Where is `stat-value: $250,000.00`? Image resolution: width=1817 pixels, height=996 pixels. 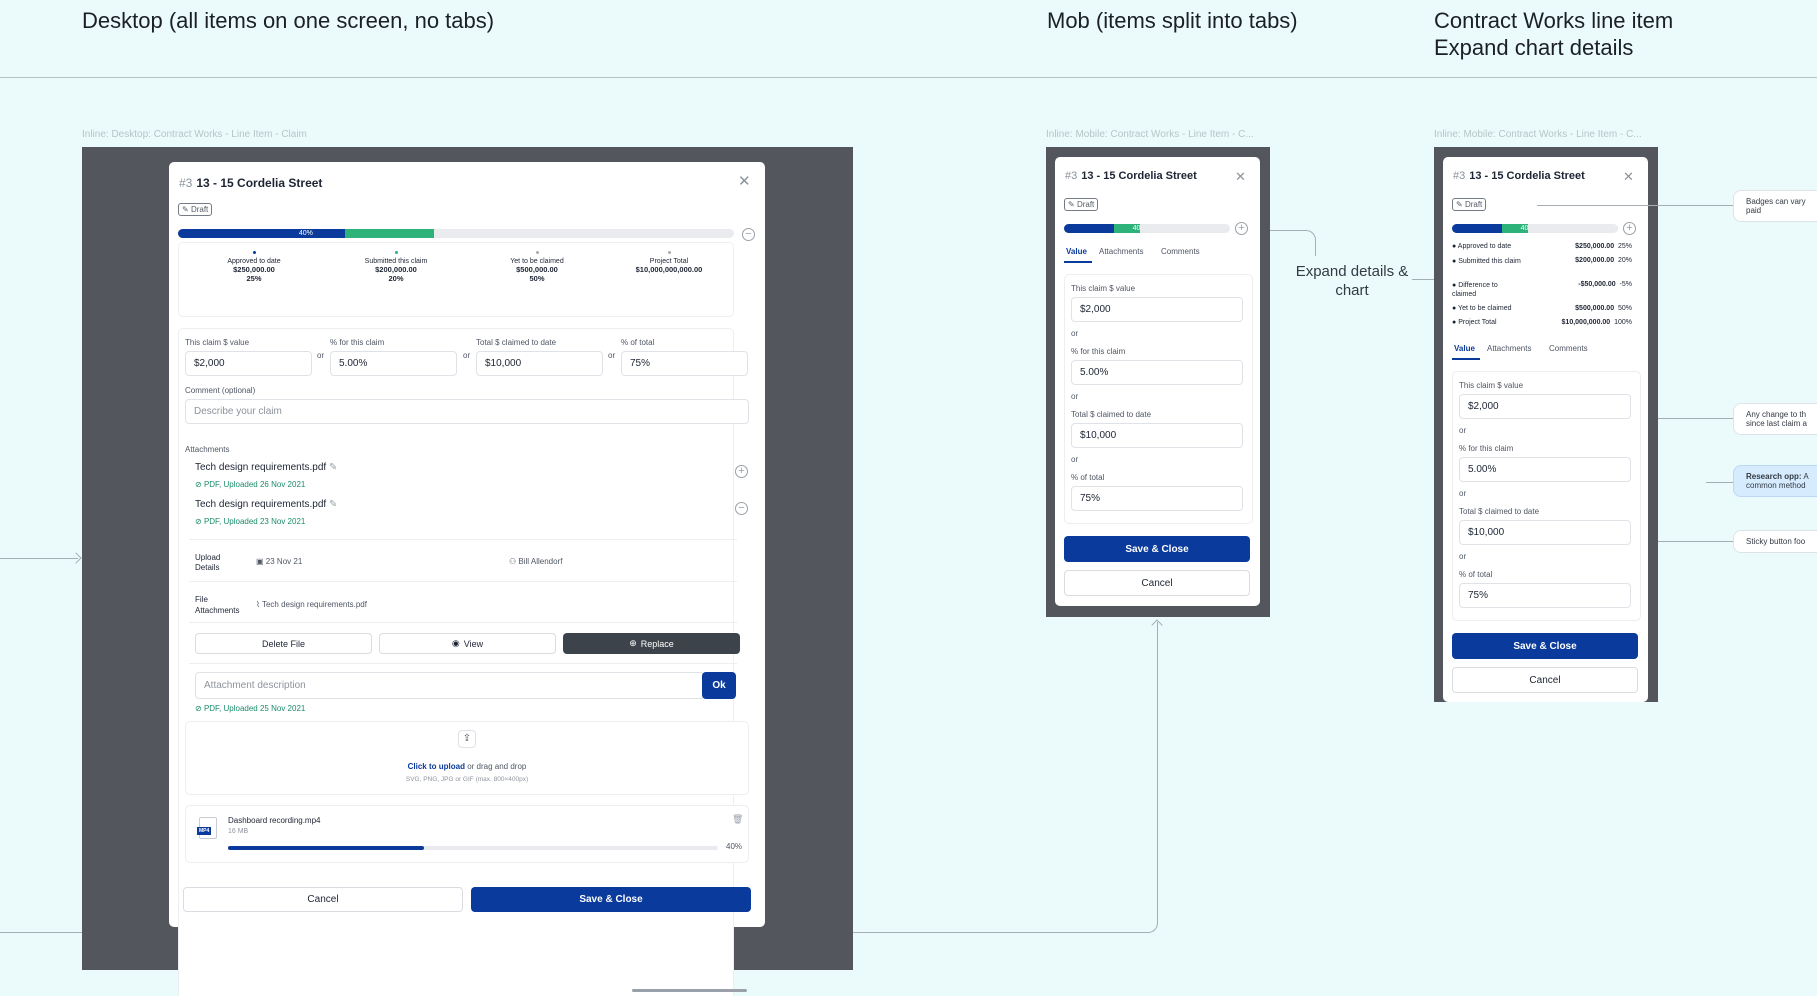 stat-value: $250,000.00 is located at coordinates (254, 269).